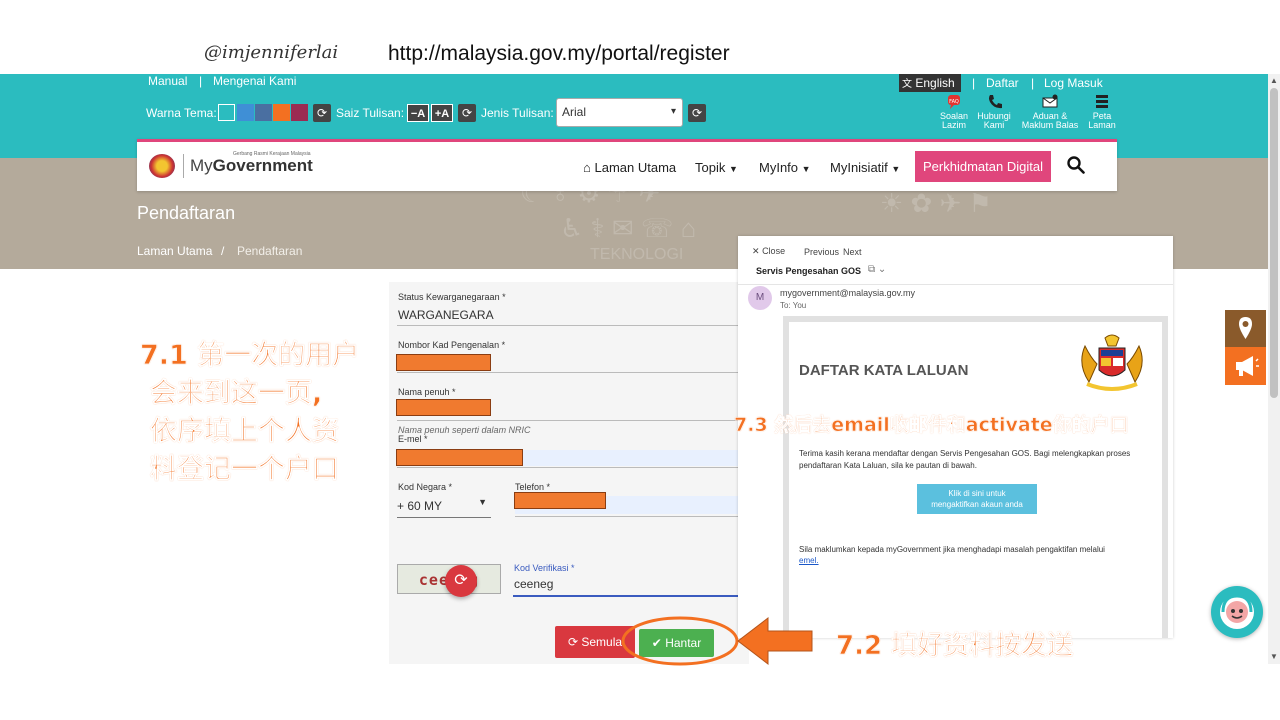 The height and width of the screenshot is (720, 1280). What do you see at coordinates (1274, 80) in the screenshot?
I see `scroll-up-icon: ▲` at bounding box center [1274, 80].